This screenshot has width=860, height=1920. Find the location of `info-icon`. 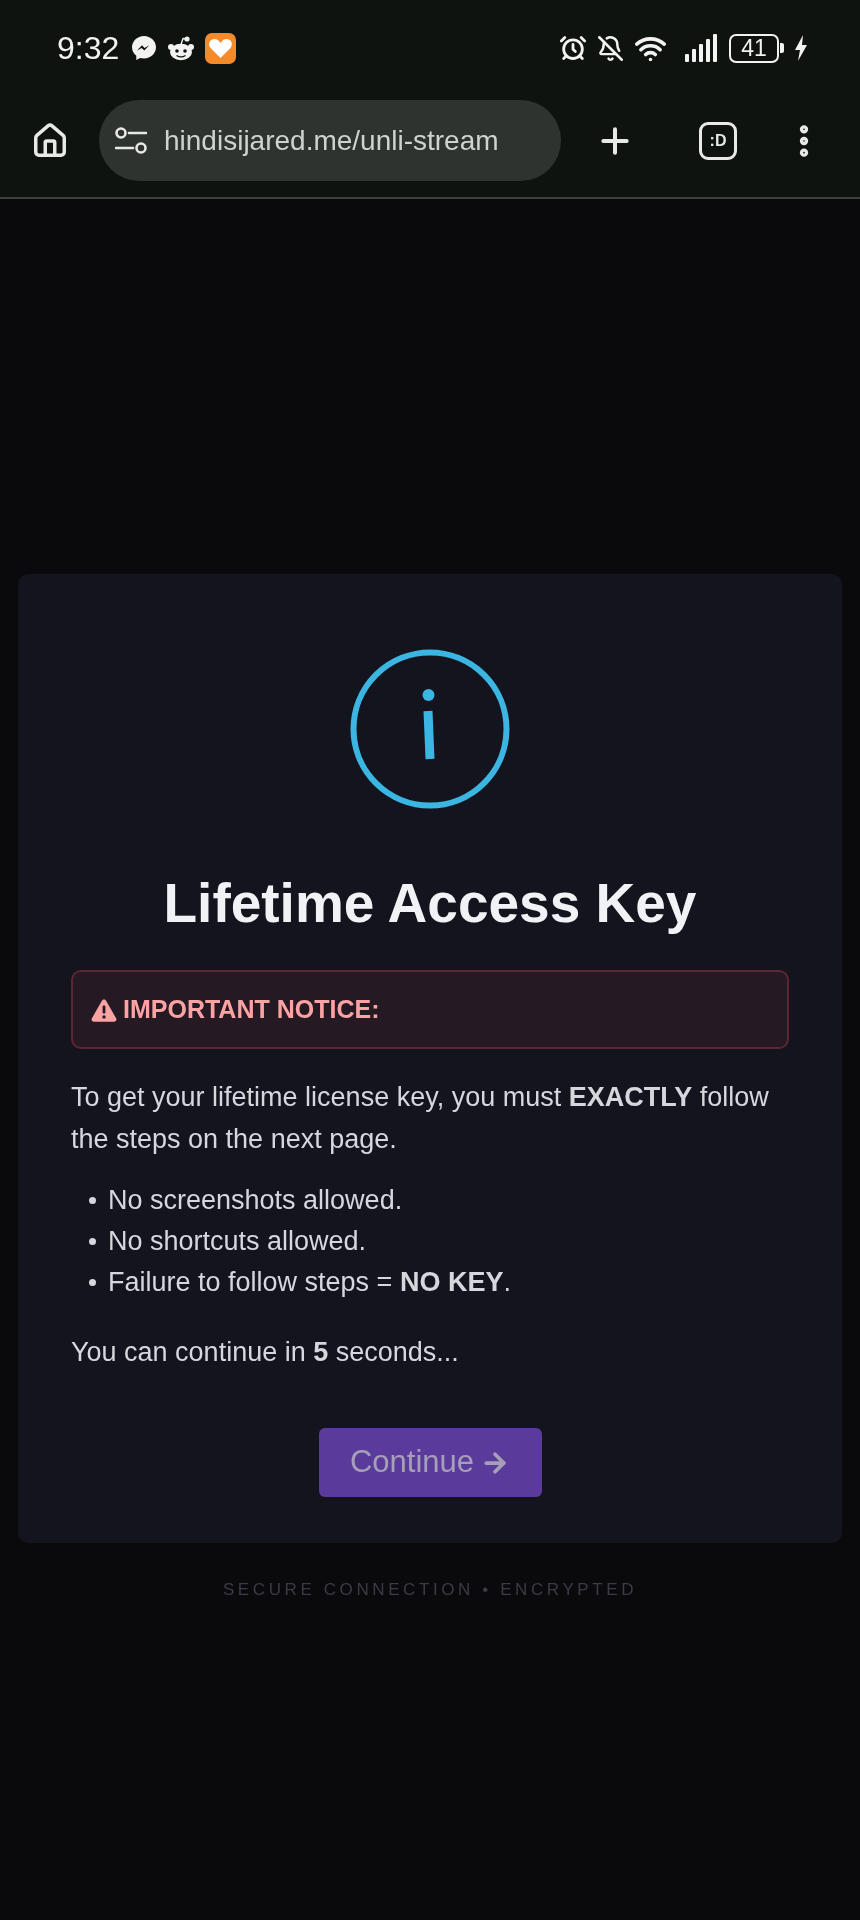

info-icon is located at coordinates (430, 729).